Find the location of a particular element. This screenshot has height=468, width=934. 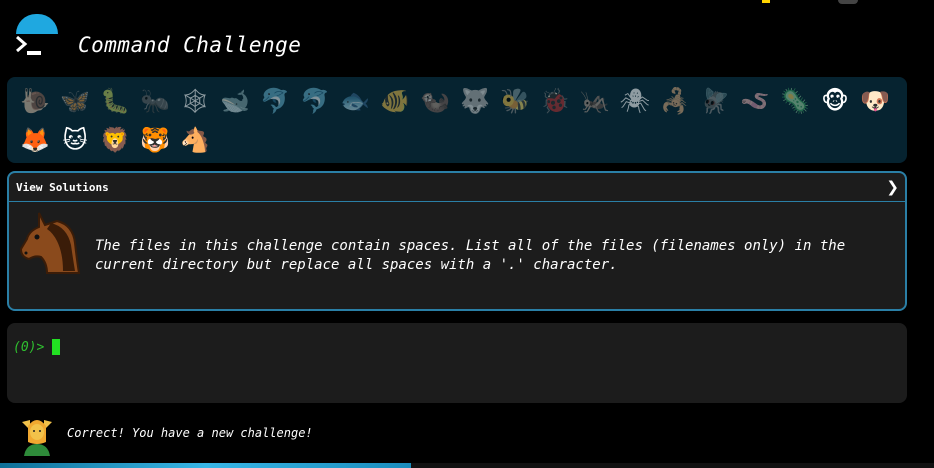

animal-icon: 🐵 is located at coordinates (835, 101).